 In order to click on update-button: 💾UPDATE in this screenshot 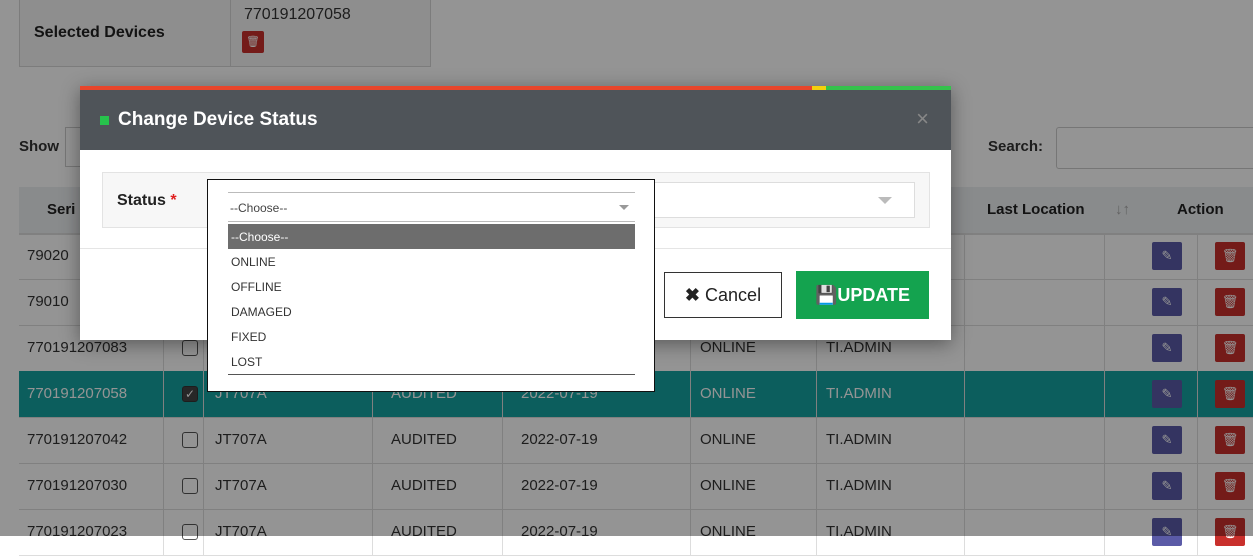, I will do `click(862, 295)`.